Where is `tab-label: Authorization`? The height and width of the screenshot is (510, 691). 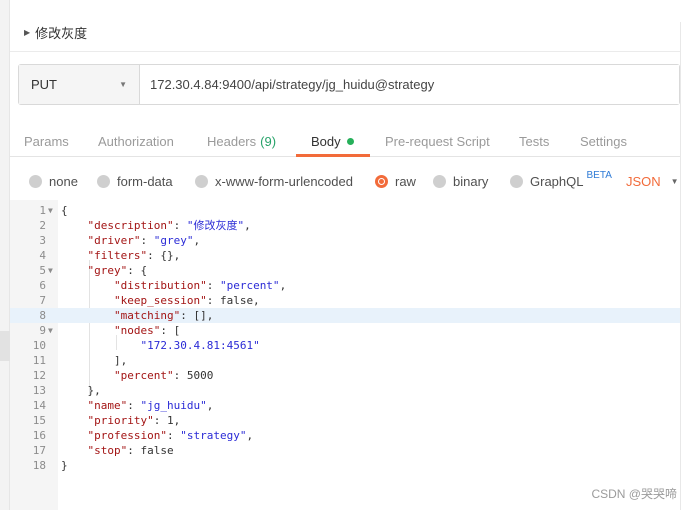
tab-label: Authorization is located at coordinates (136, 141).